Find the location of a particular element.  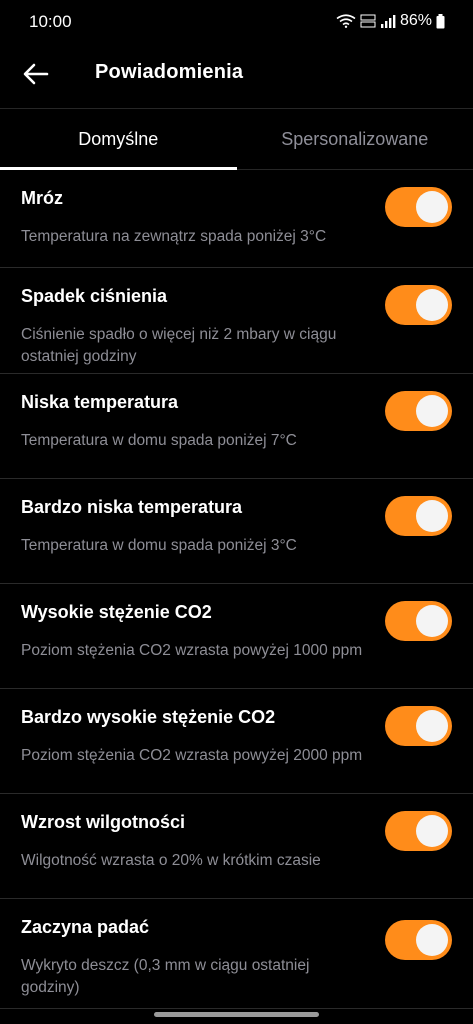

notification-title: Spadek ciśnienia is located at coordinates (94, 296).